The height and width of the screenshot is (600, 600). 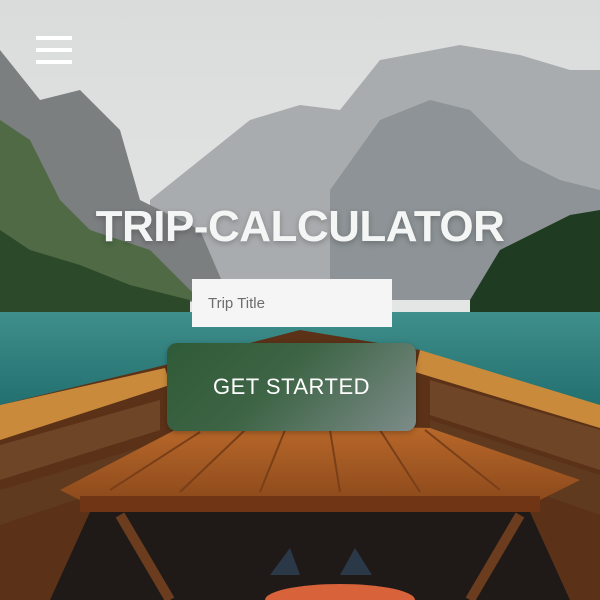 What do you see at coordinates (54, 38) in the screenshot?
I see `menu-bar-top` at bounding box center [54, 38].